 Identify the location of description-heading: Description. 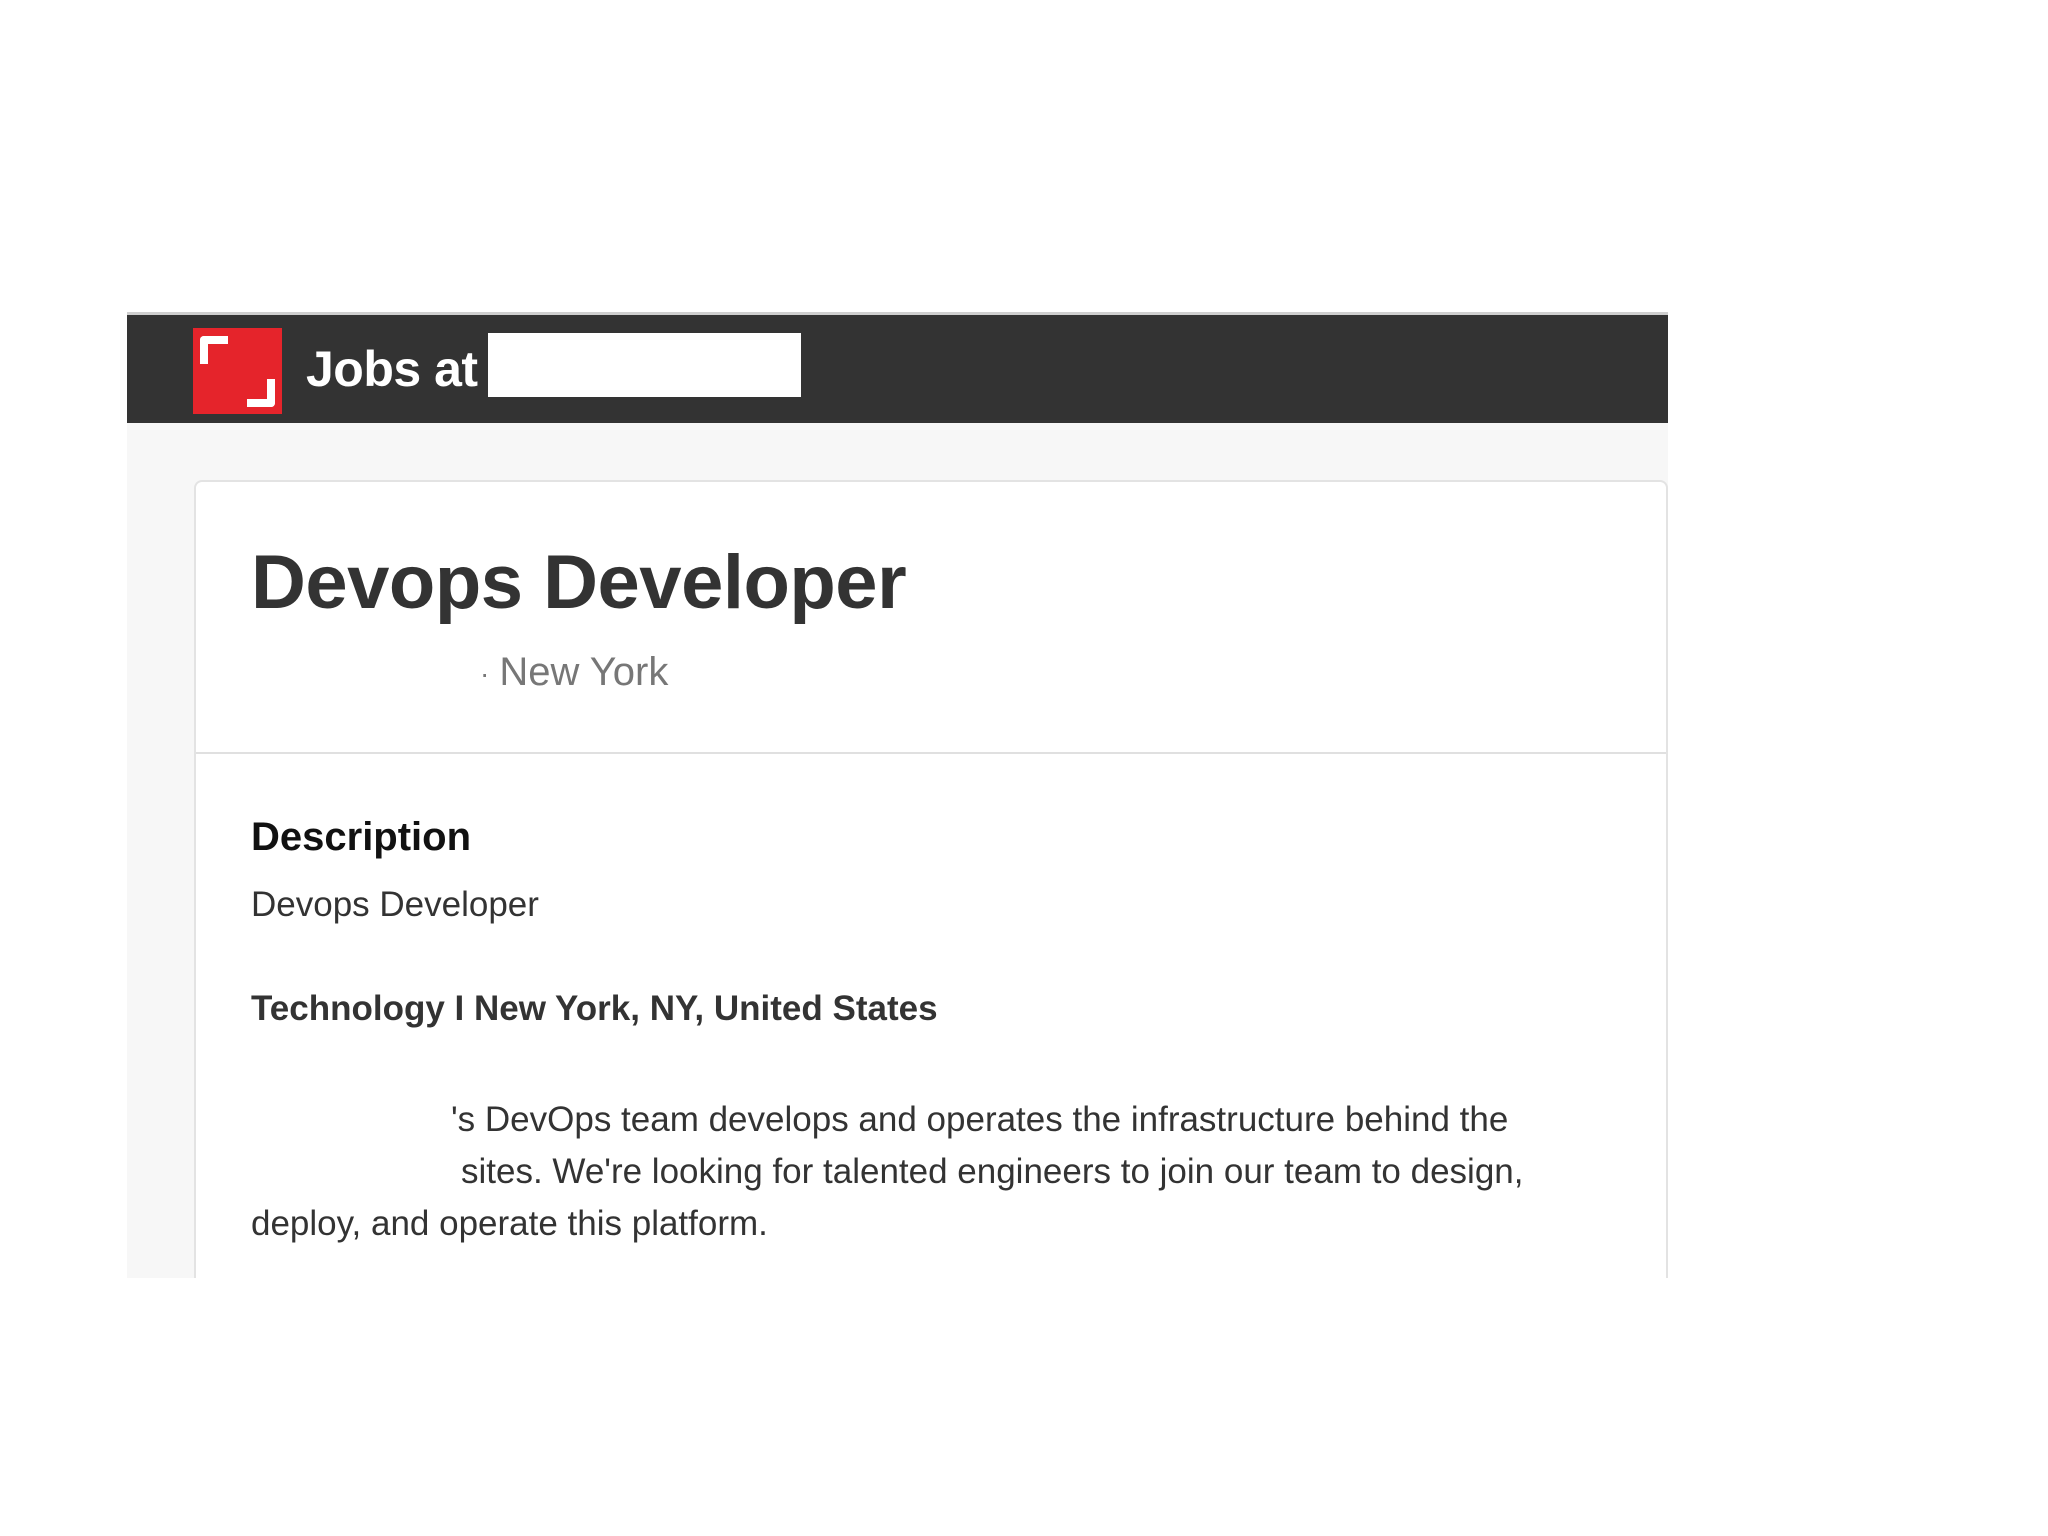
(361, 837).